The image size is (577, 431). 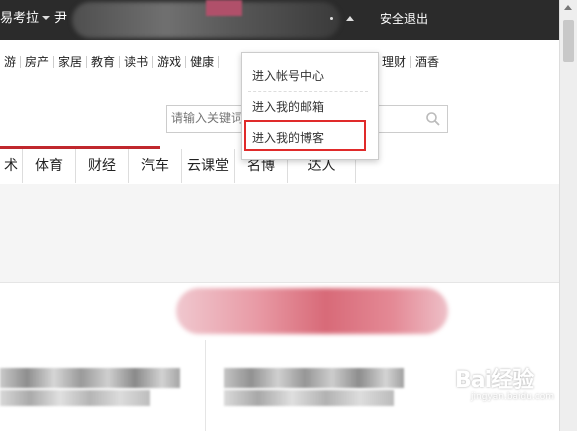 What do you see at coordinates (288, 20) in the screenshot?
I see `top-navbar: 易考拉尹 安全退出` at bounding box center [288, 20].